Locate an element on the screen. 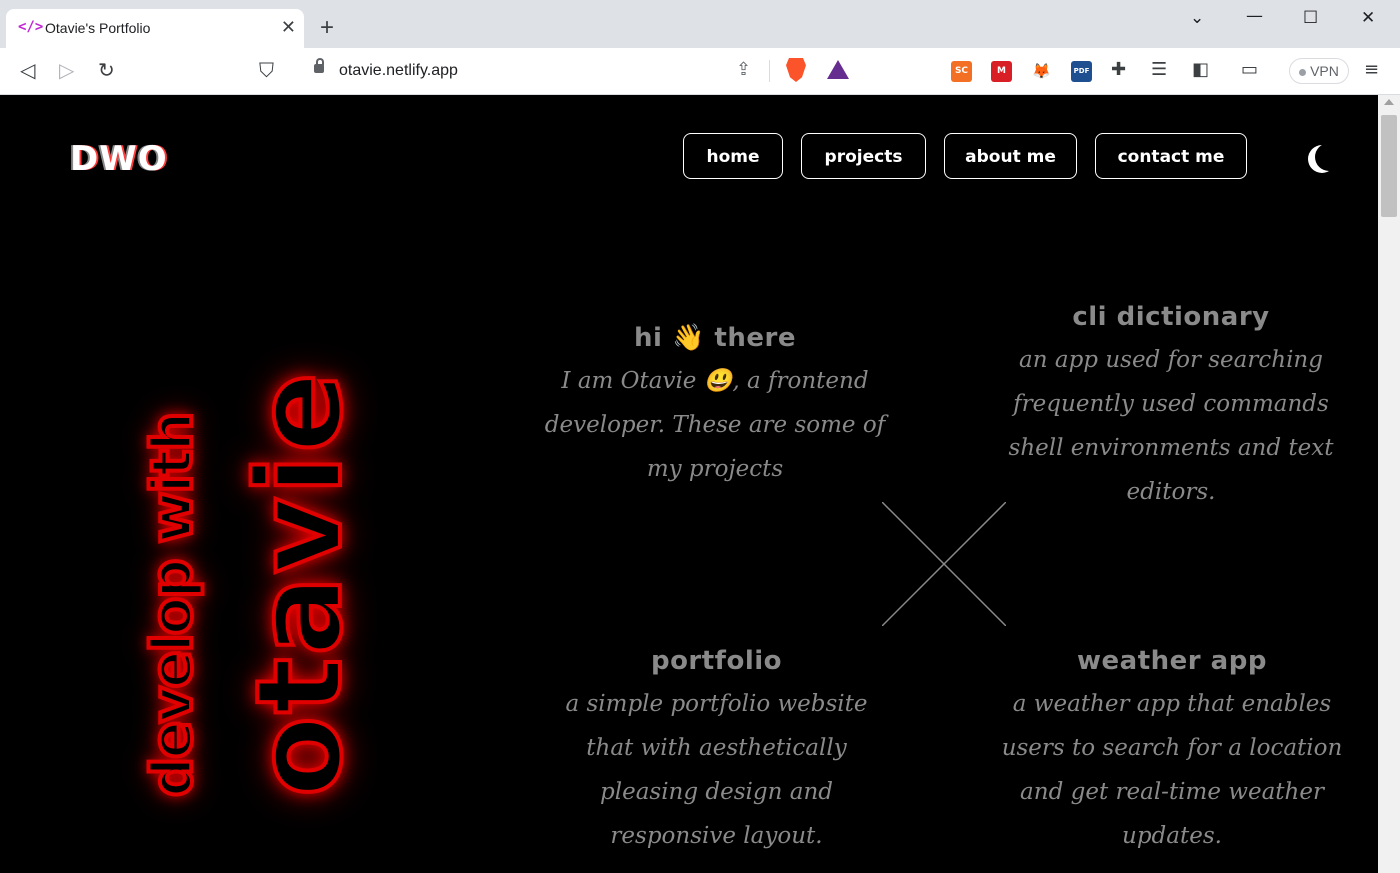 This screenshot has height=873, width=1400. reload-icon: ↻ is located at coordinates (106, 70).